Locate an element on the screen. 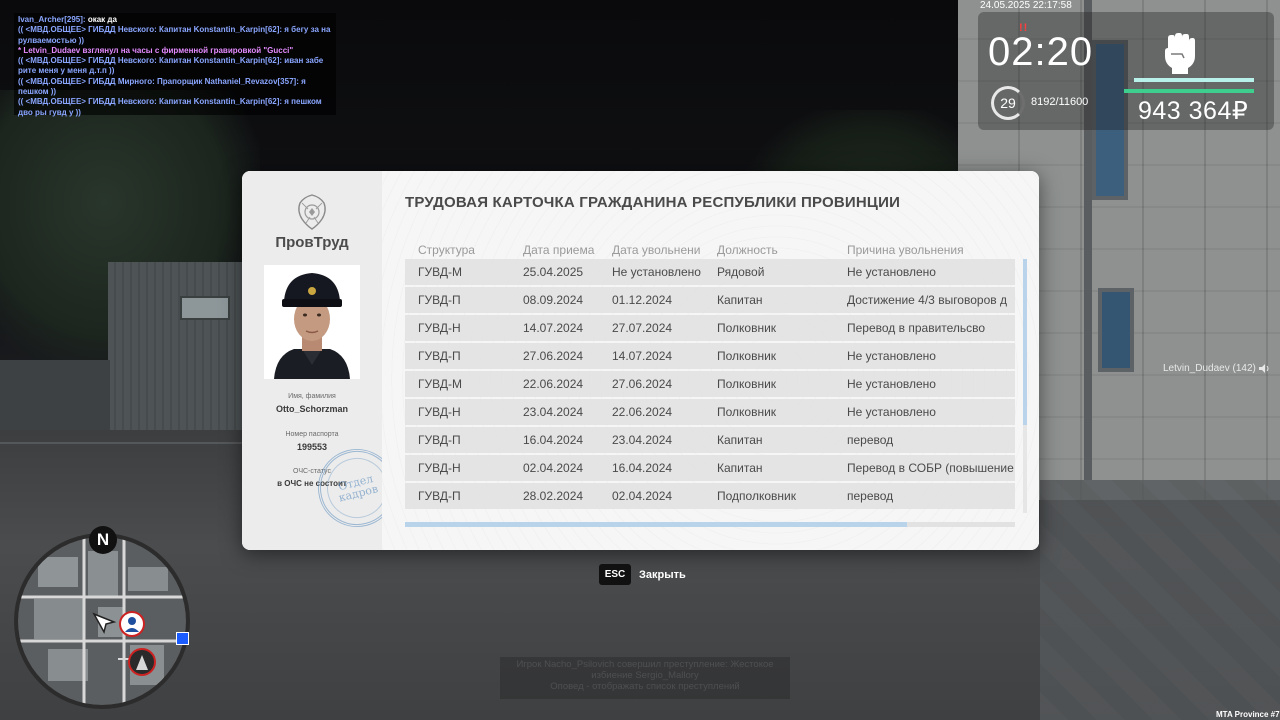 The width and height of the screenshot is (1280, 720). armor-bar is located at coordinates (1189, 91).